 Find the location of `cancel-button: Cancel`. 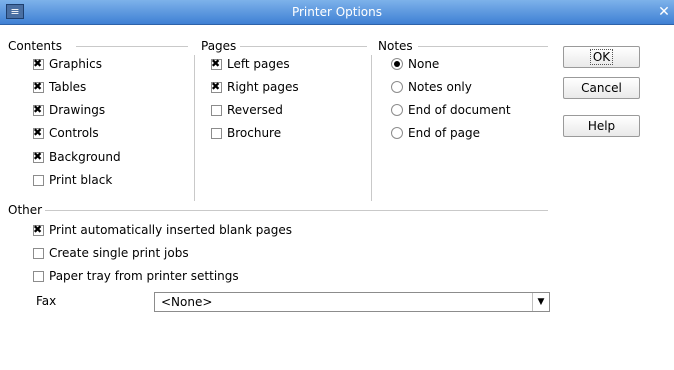

cancel-button: Cancel is located at coordinates (601, 88).